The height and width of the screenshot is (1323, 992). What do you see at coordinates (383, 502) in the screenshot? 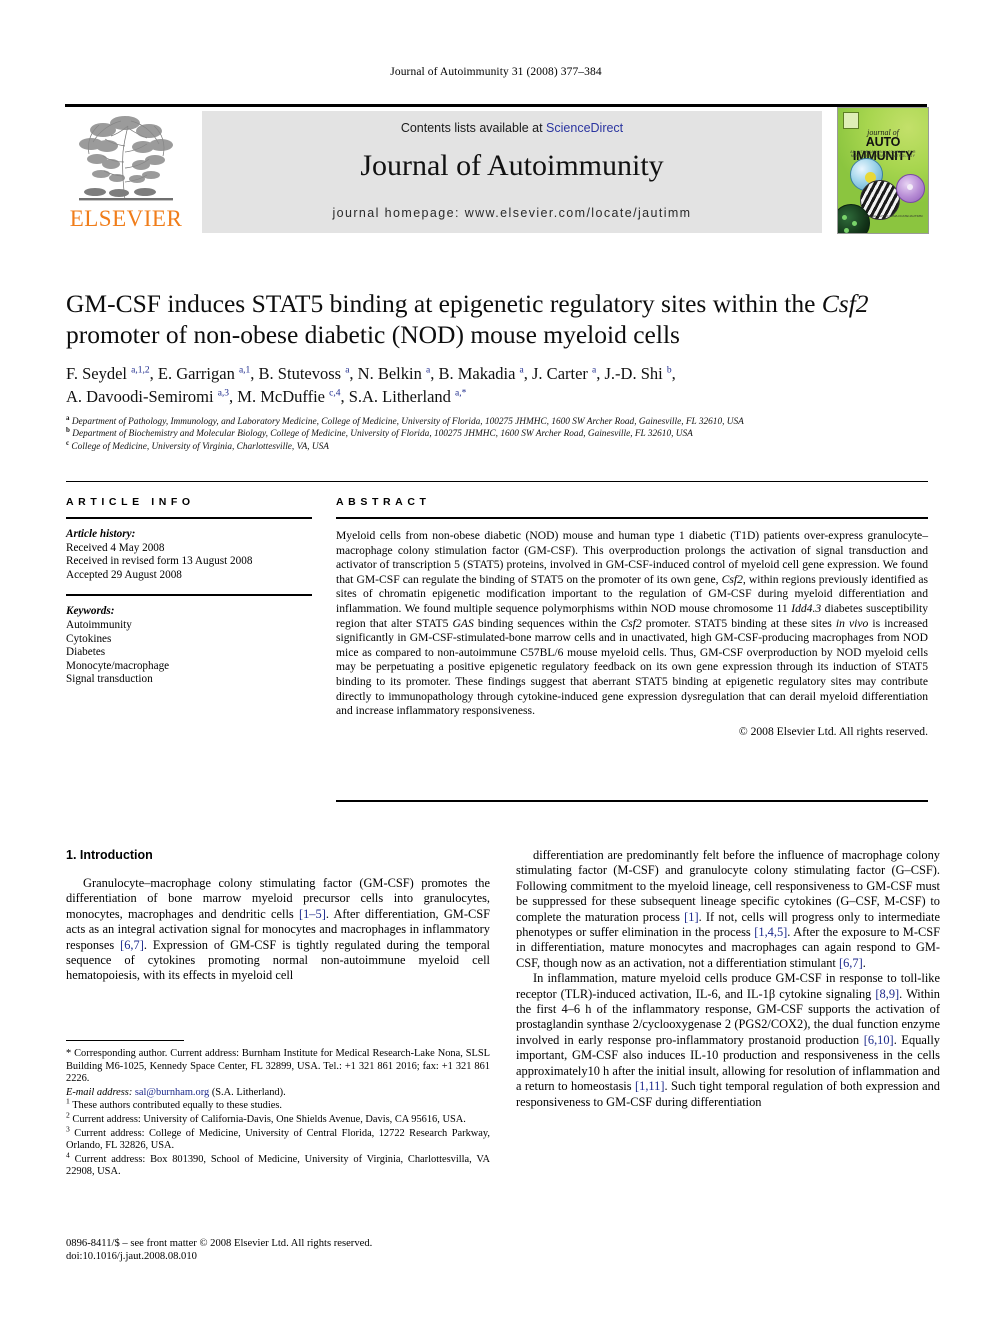
I see `abstract-heading: ABSTRACT` at bounding box center [383, 502].